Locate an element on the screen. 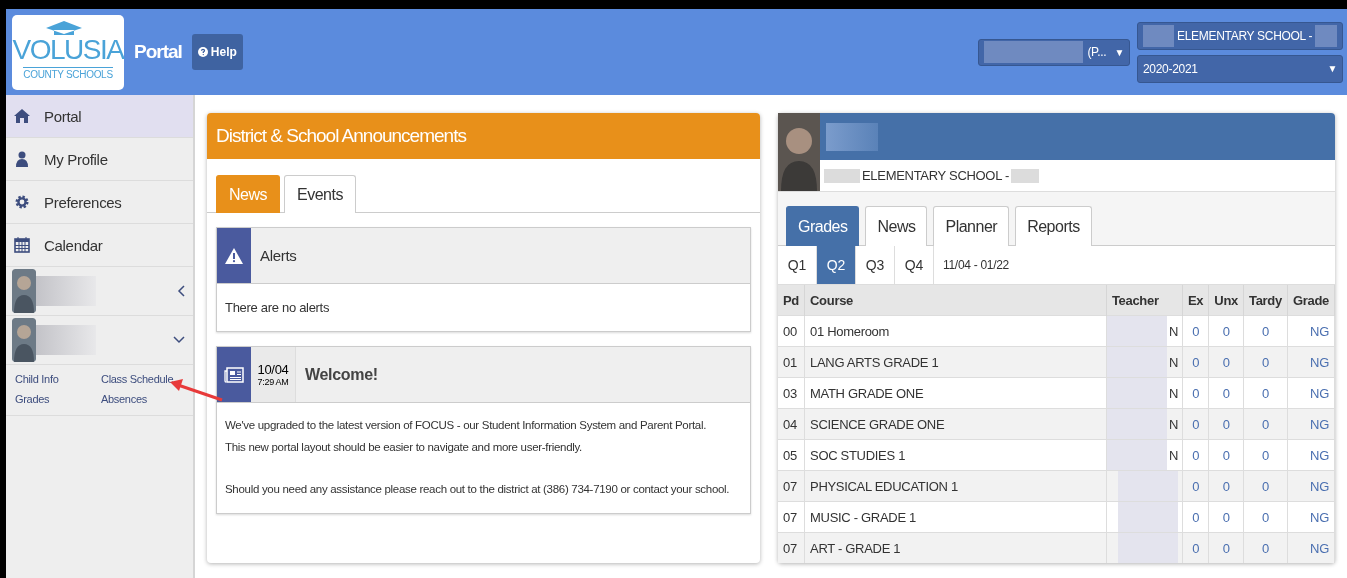  table-cell: PHYSICAL EDUCATION 1 is located at coordinates (955, 486).